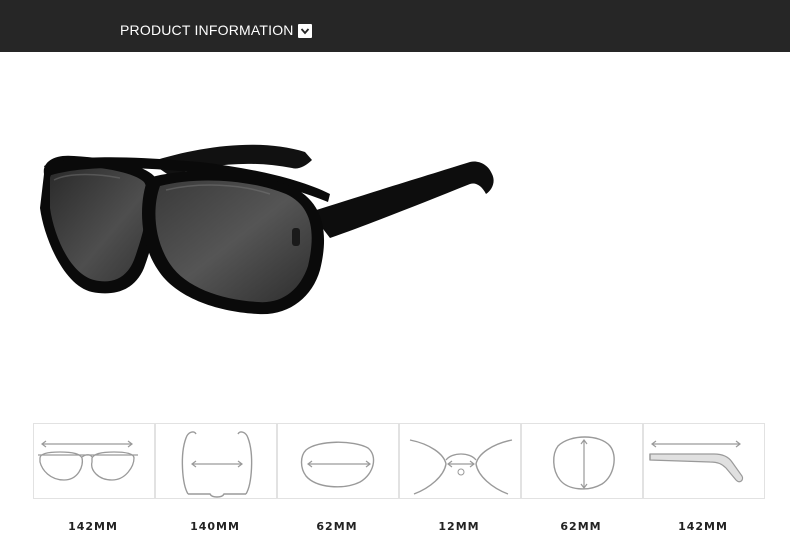  What do you see at coordinates (215, 526) in the screenshot?
I see `dimension-label: 140MM` at bounding box center [215, 526].